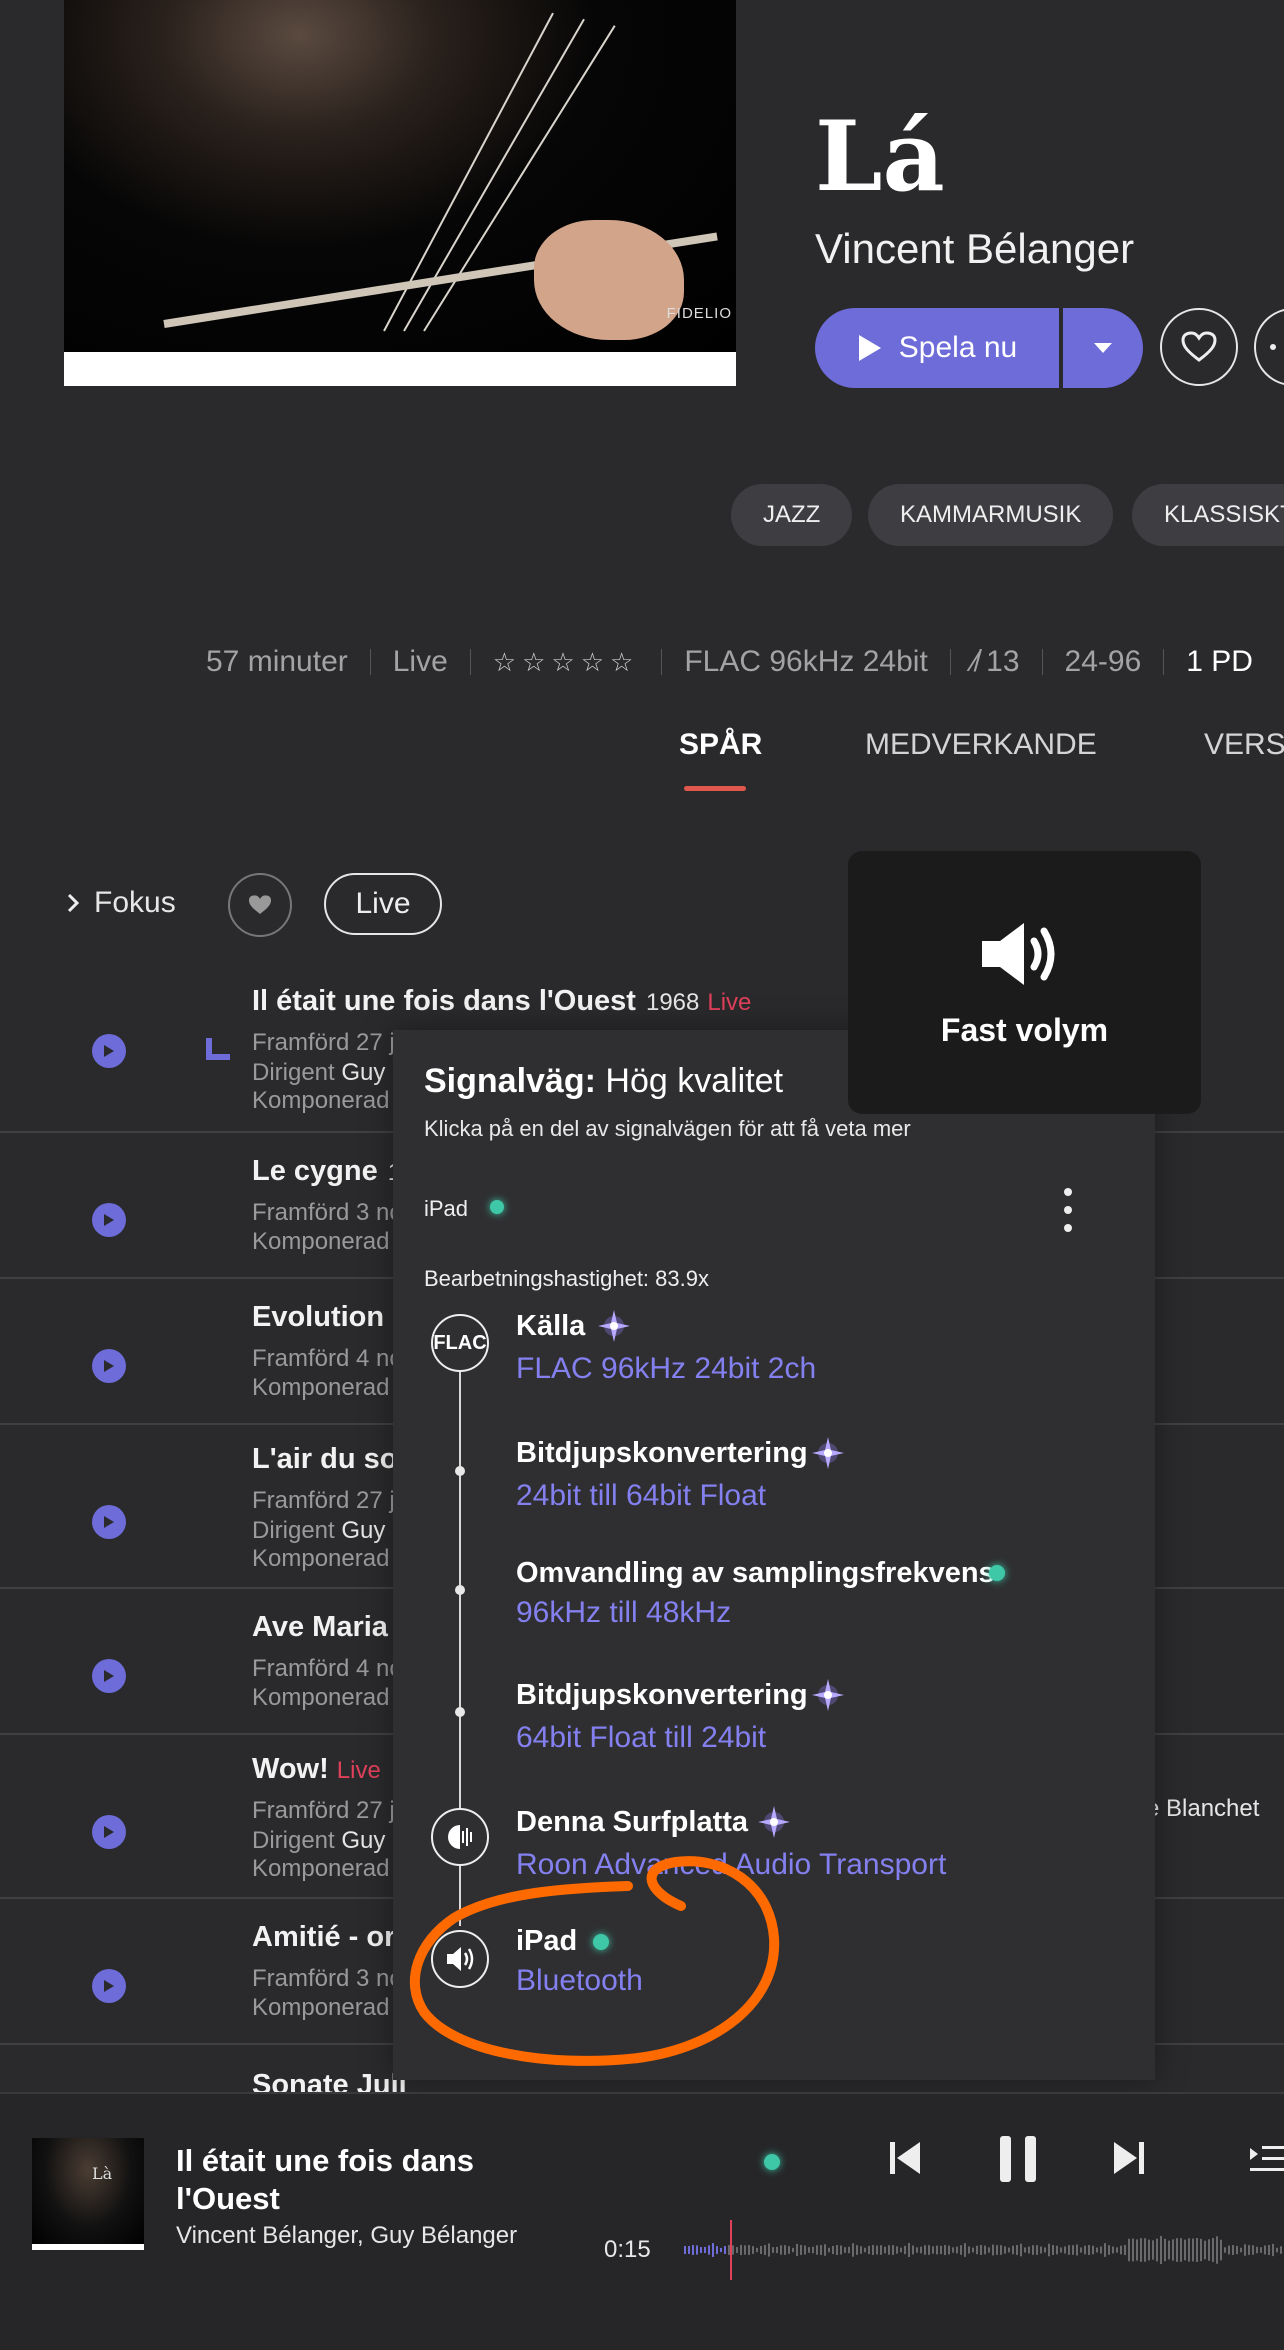 The height and width of the screenshot is (2350, 1284). What do you see at coordinates (277, 661) in the screenshot?
I see `duration: 57 minuter` at bounding box center [277, 661].